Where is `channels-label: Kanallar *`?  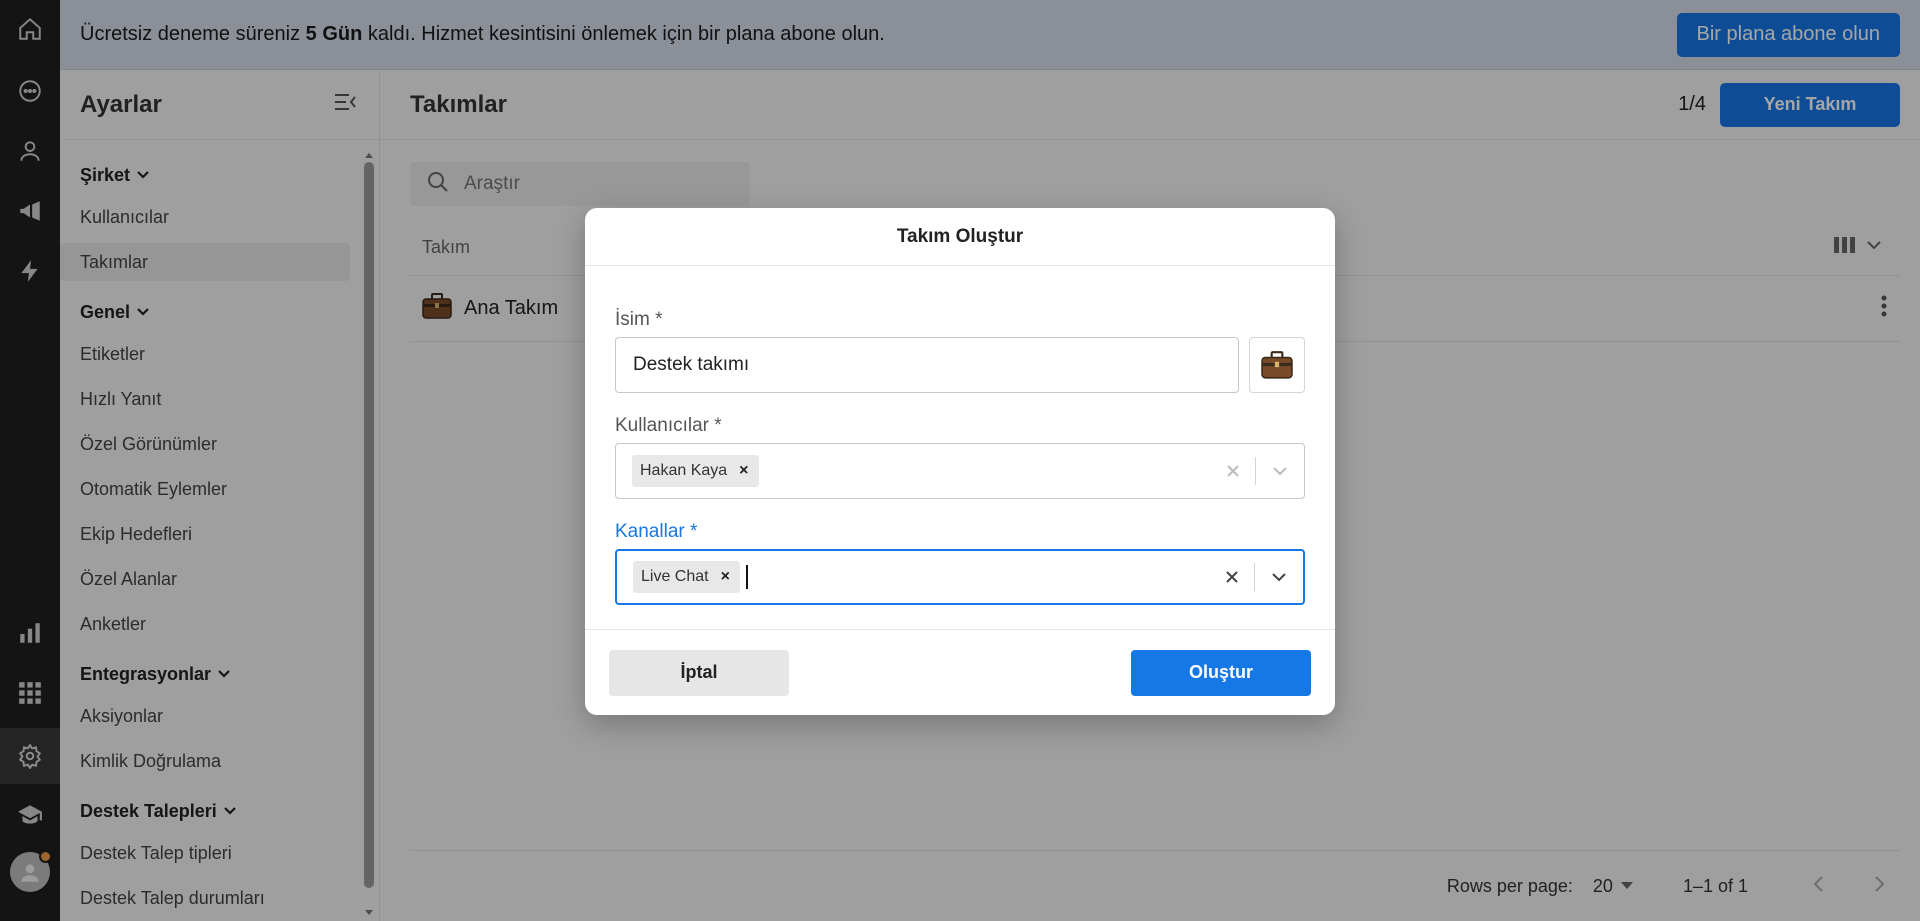 channels-label: Kanallar * is located at coordinates (656, 531).